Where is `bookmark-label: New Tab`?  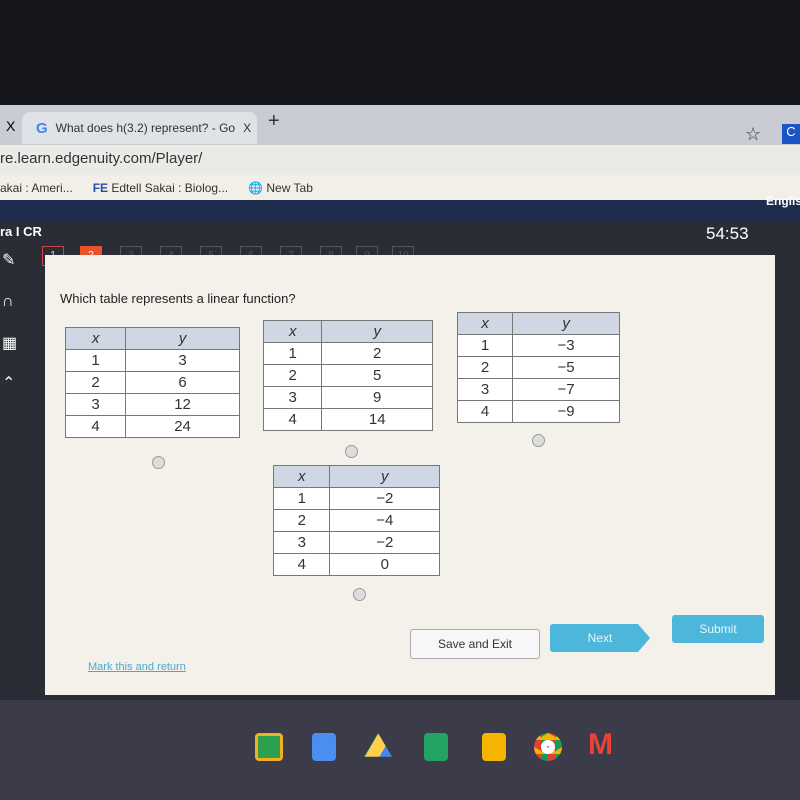
bookmark-label: New Tab is located at coordinates (289, 188).